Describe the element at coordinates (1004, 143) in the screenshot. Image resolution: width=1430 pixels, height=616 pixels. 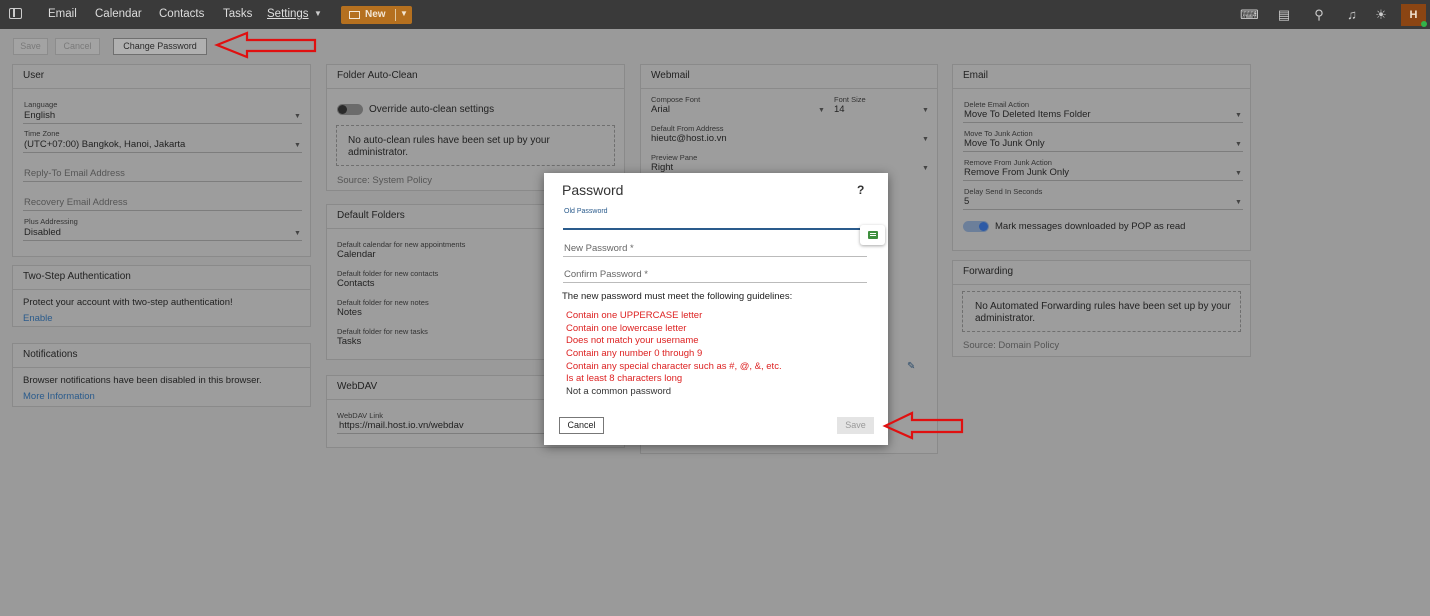
I see `junk-action-select: Move To Junk Only` at that location.